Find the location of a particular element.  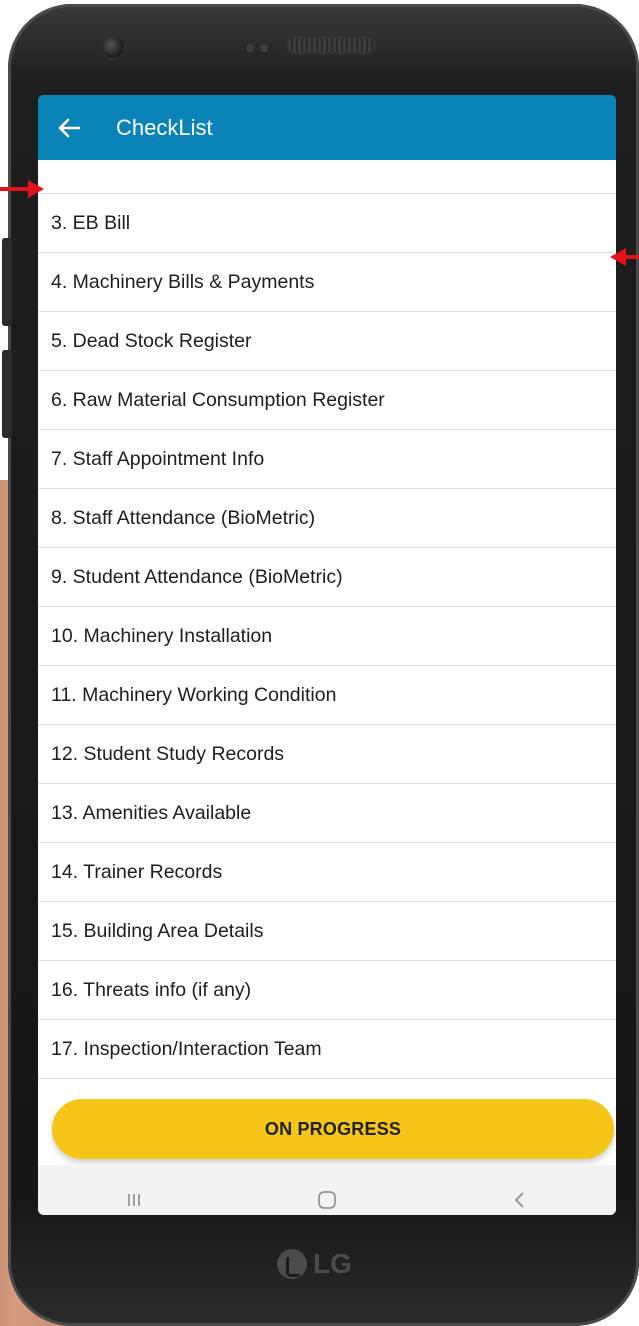

list-item: 7. Staff Appointment Info is located at coordinates (327, 459).